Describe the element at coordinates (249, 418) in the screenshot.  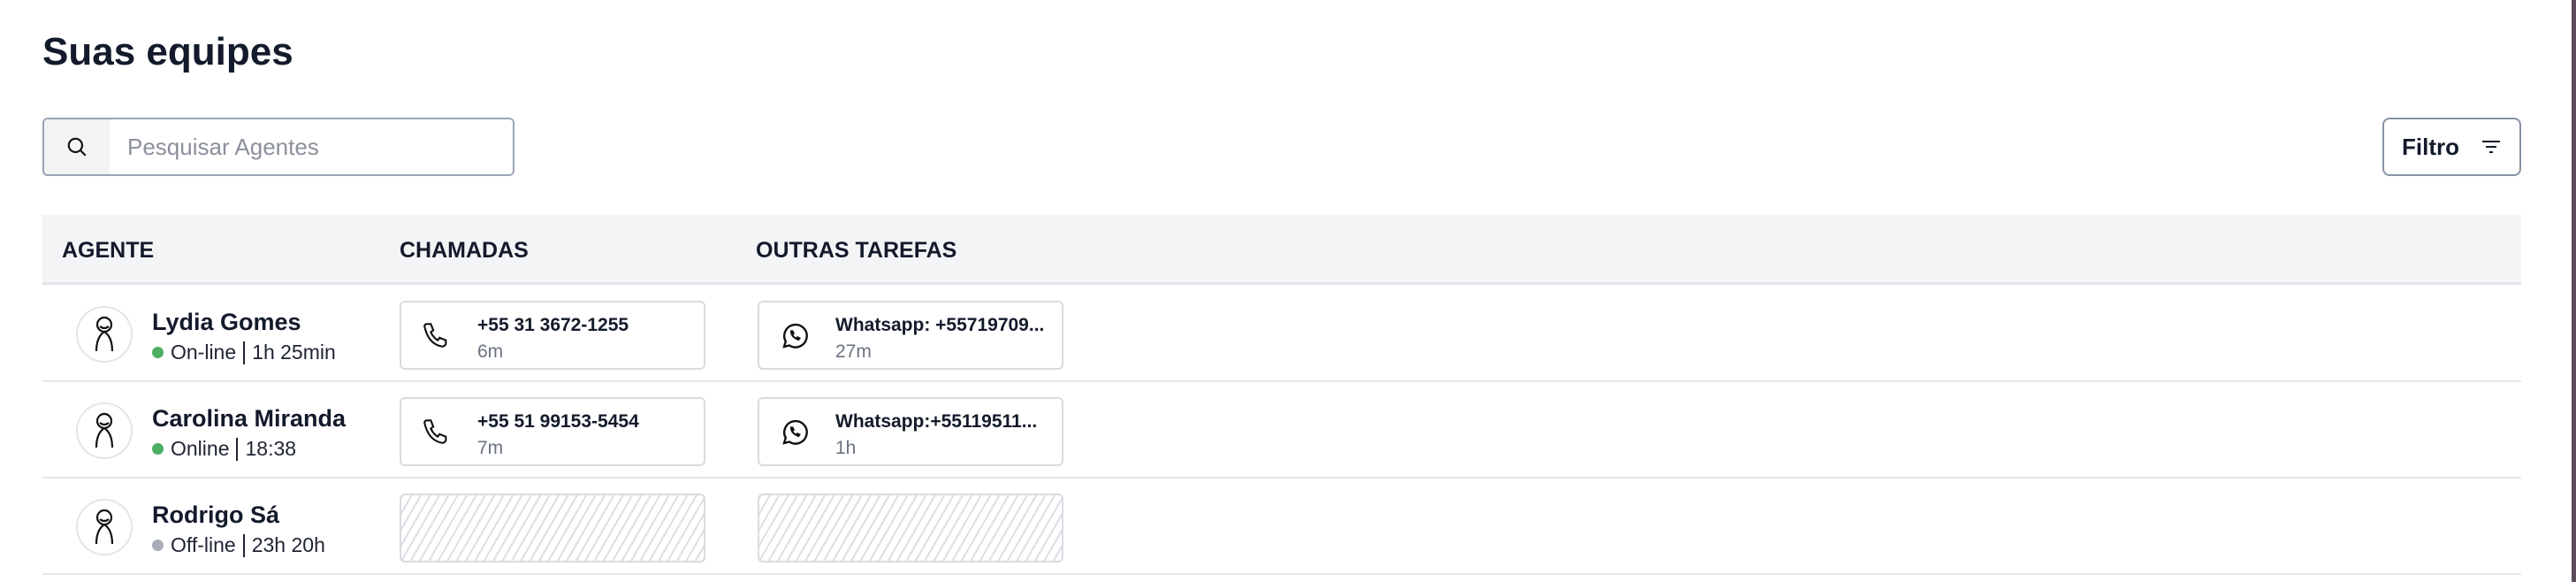
I see `agent-name: Carolina Miranda` at that location.